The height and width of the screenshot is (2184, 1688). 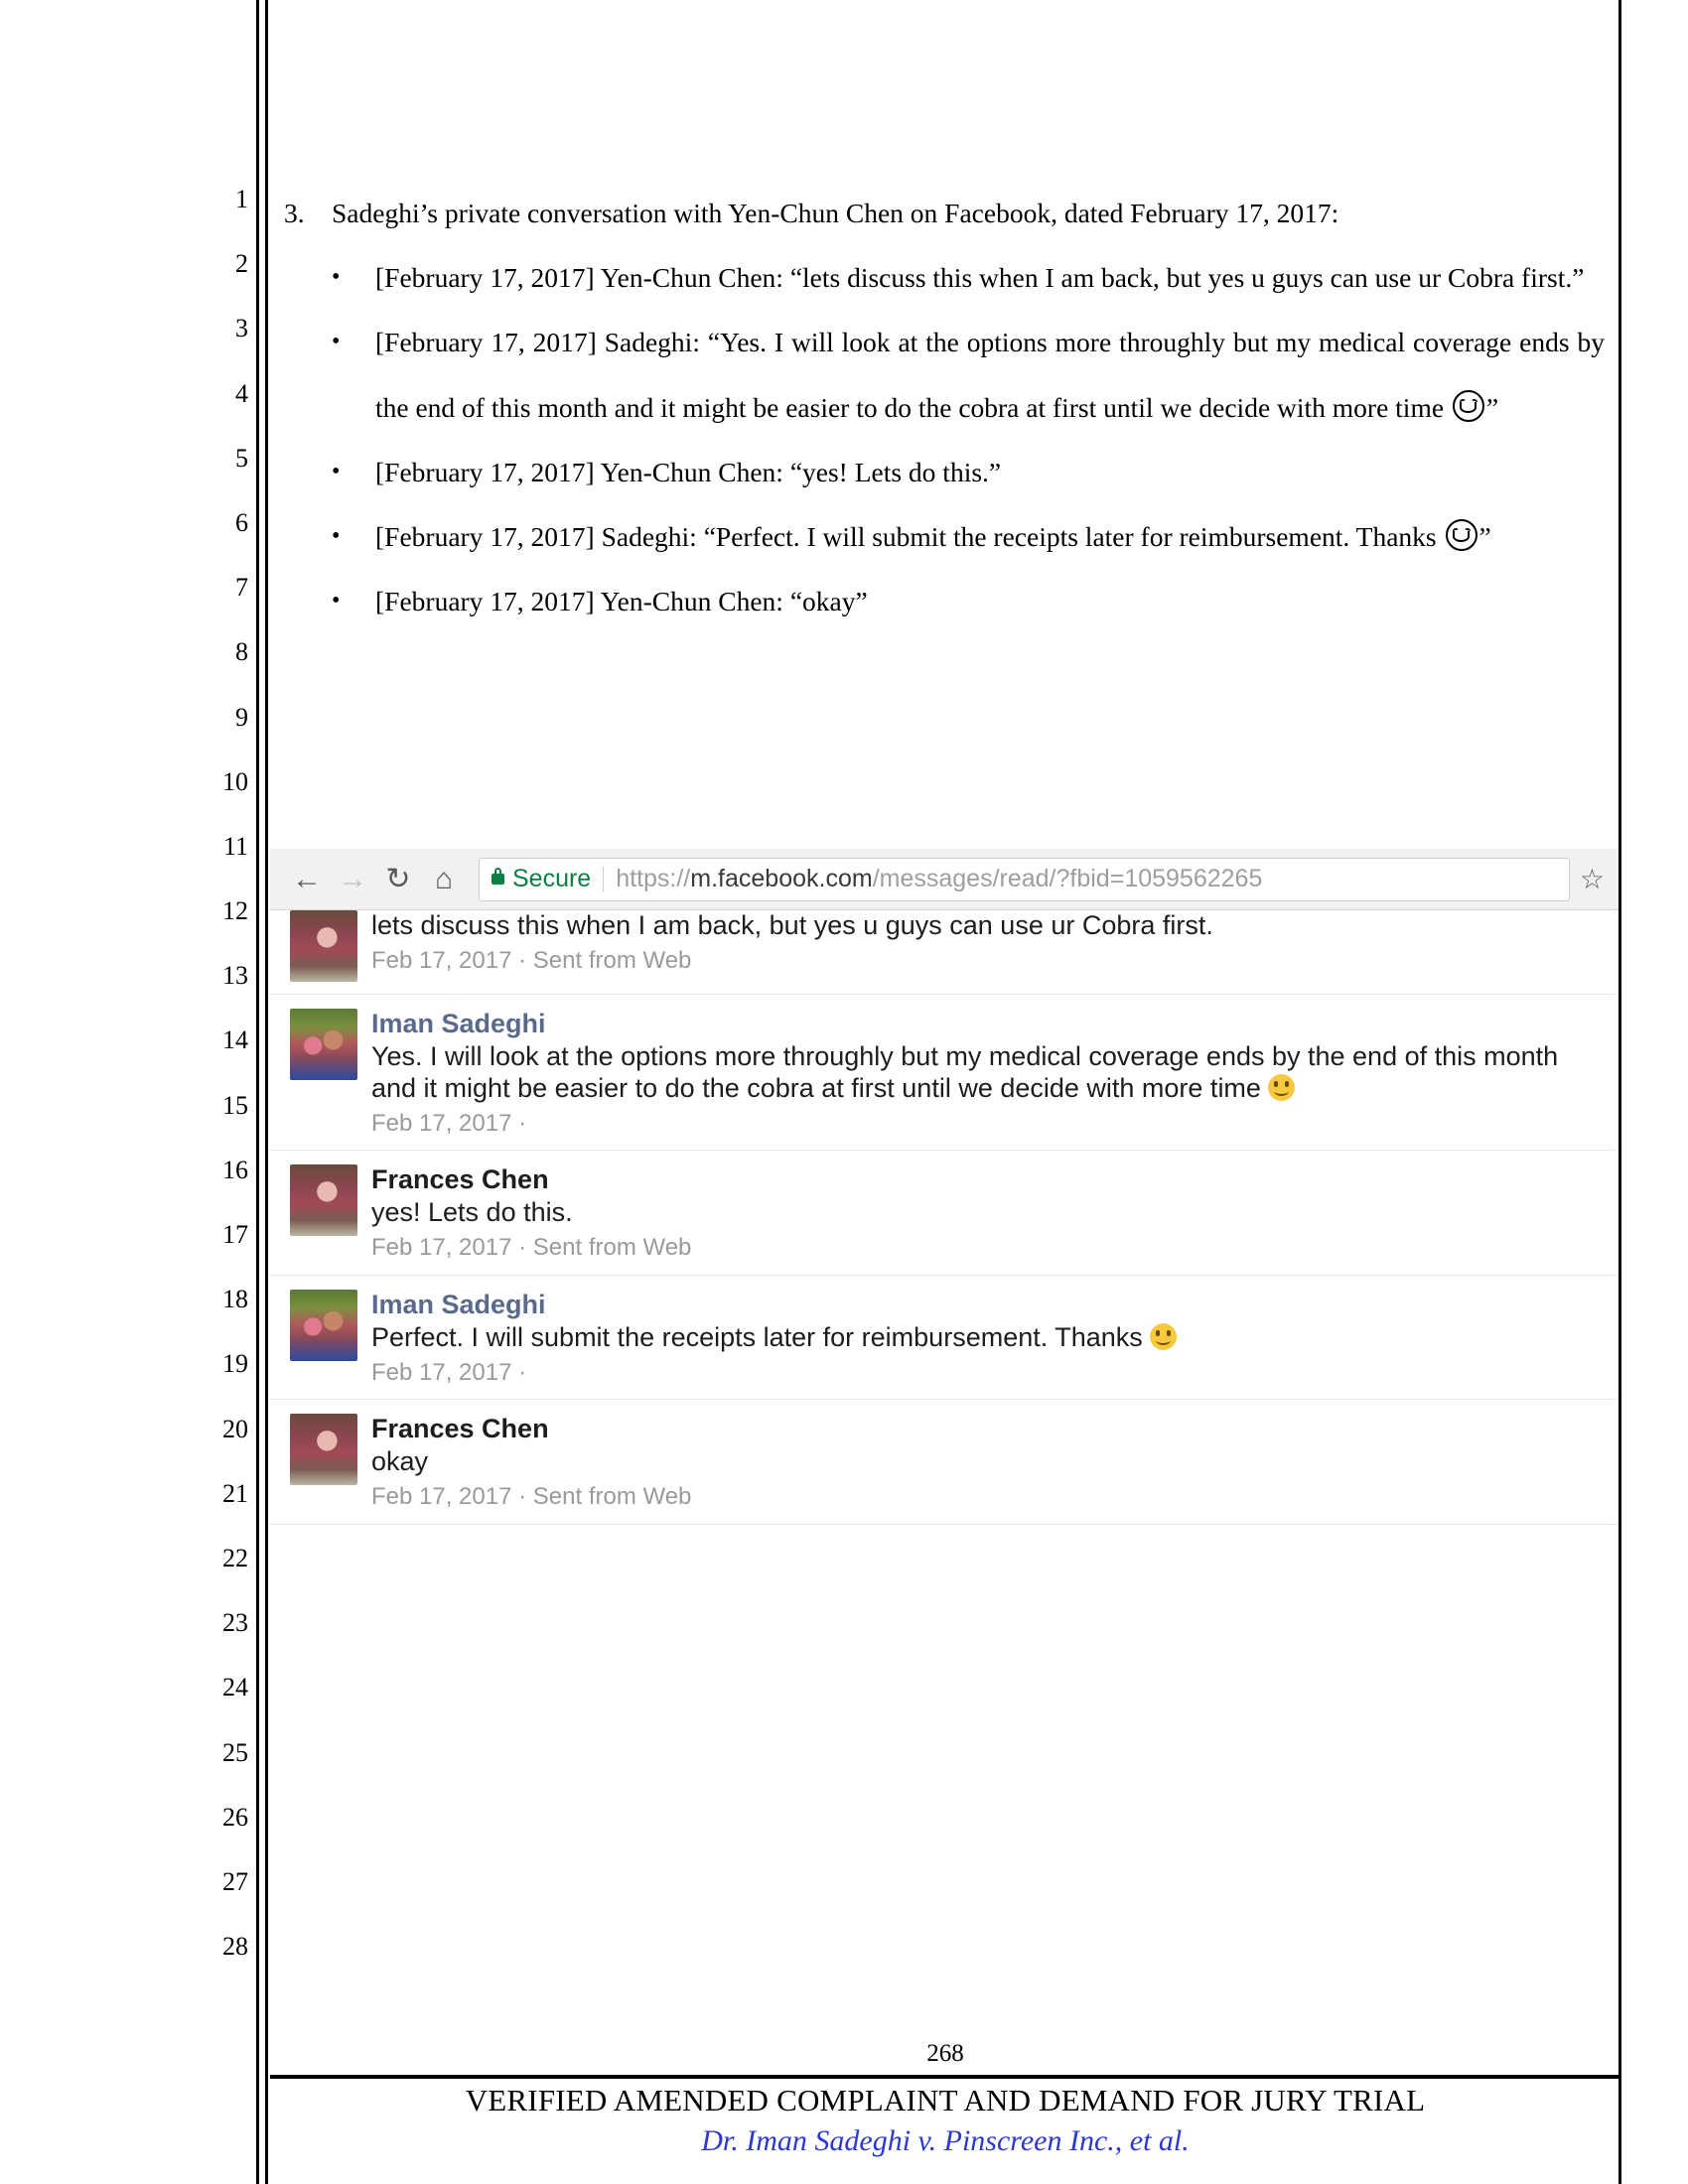 I want to click on line-number: 14, so click(x=235, y=1040).